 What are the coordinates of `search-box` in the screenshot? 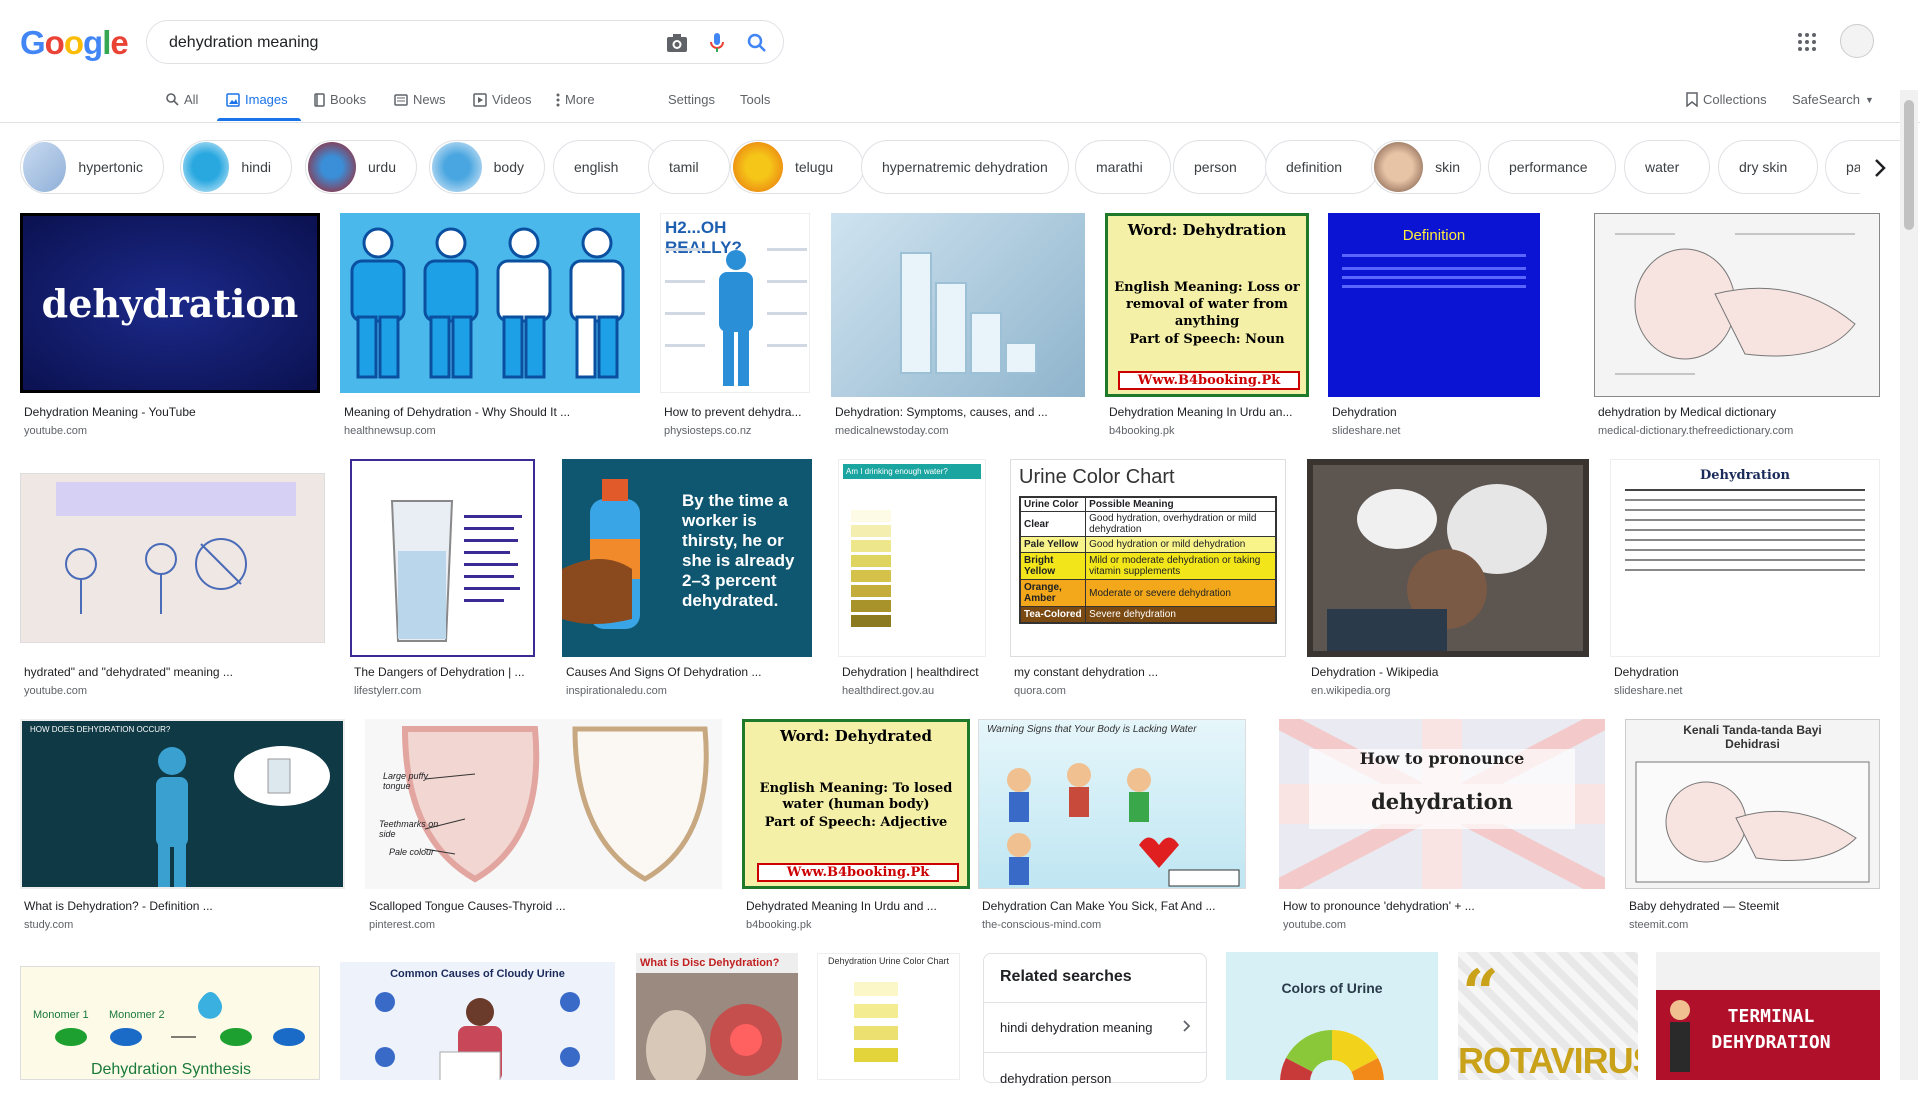 It's located at (465, 42).